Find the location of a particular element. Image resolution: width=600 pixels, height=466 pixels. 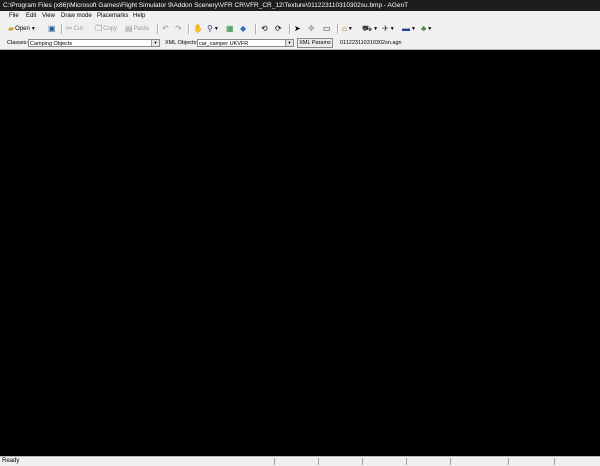

map-icon: ◆ is located at coordinates (243, 28).